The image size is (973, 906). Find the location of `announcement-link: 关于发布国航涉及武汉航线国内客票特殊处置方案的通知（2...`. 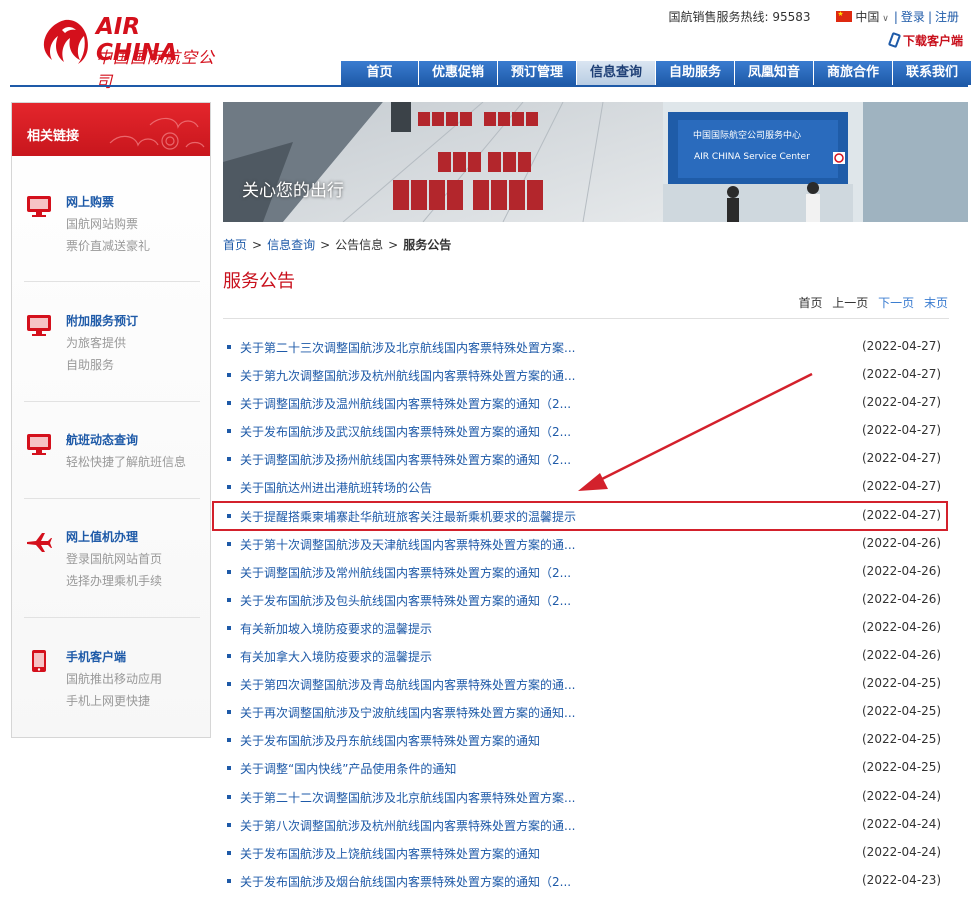

announcement-link: 关于发布国航涉及武汉航线国内客票特殊处置方案的通知（2... is located at coordinates (405, 431).